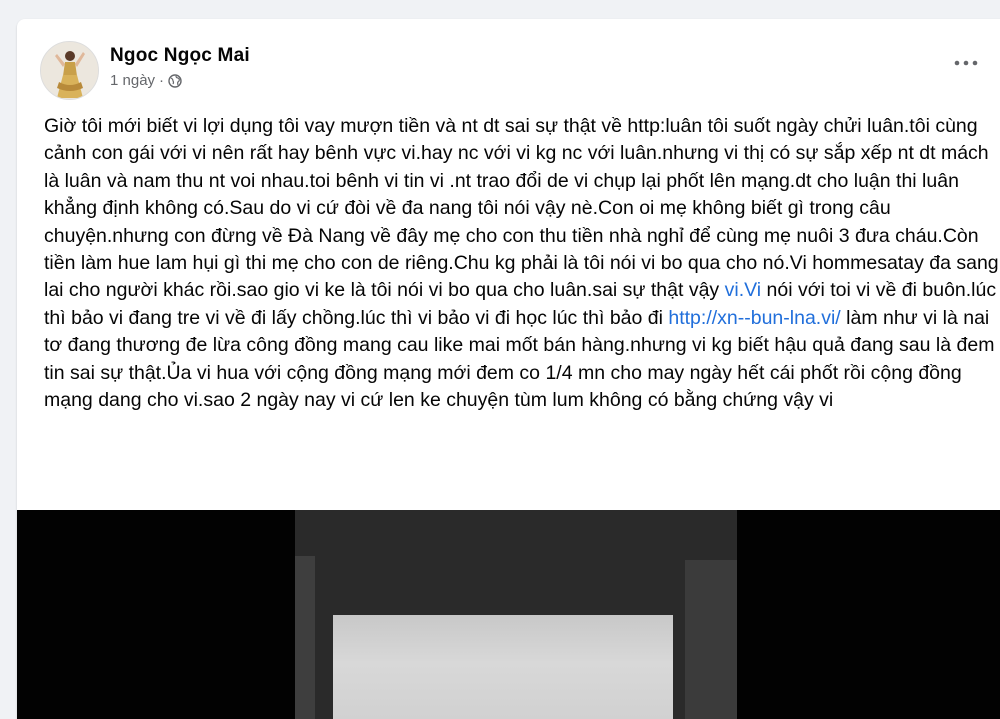 The width and height of the screenshot is (1000, 719). I want to click on avatar-image, so click(69, 70).